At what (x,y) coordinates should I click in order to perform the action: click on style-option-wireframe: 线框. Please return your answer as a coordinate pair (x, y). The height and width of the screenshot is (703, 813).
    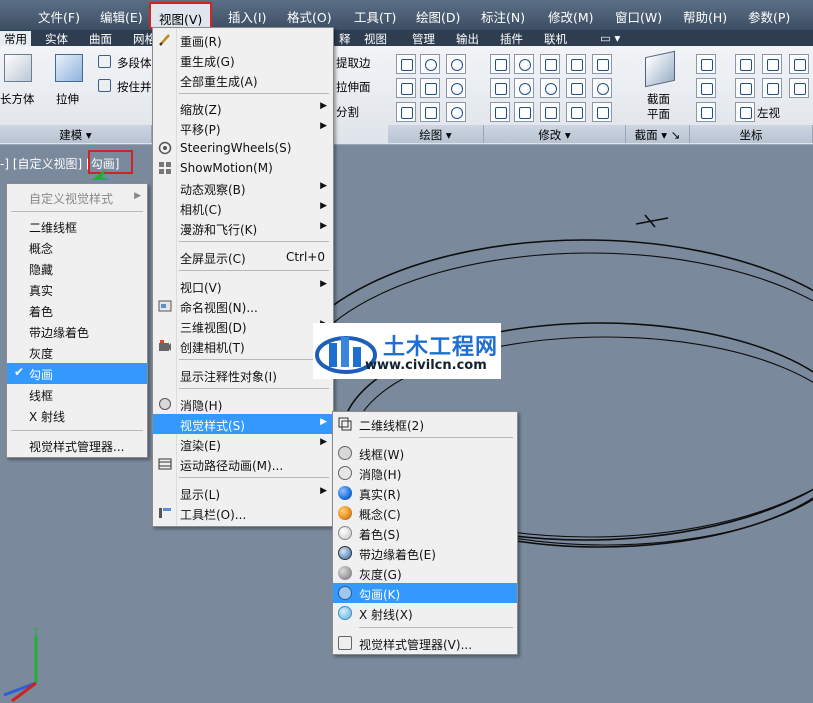
    Looking at the image, I should click on (77, 394).